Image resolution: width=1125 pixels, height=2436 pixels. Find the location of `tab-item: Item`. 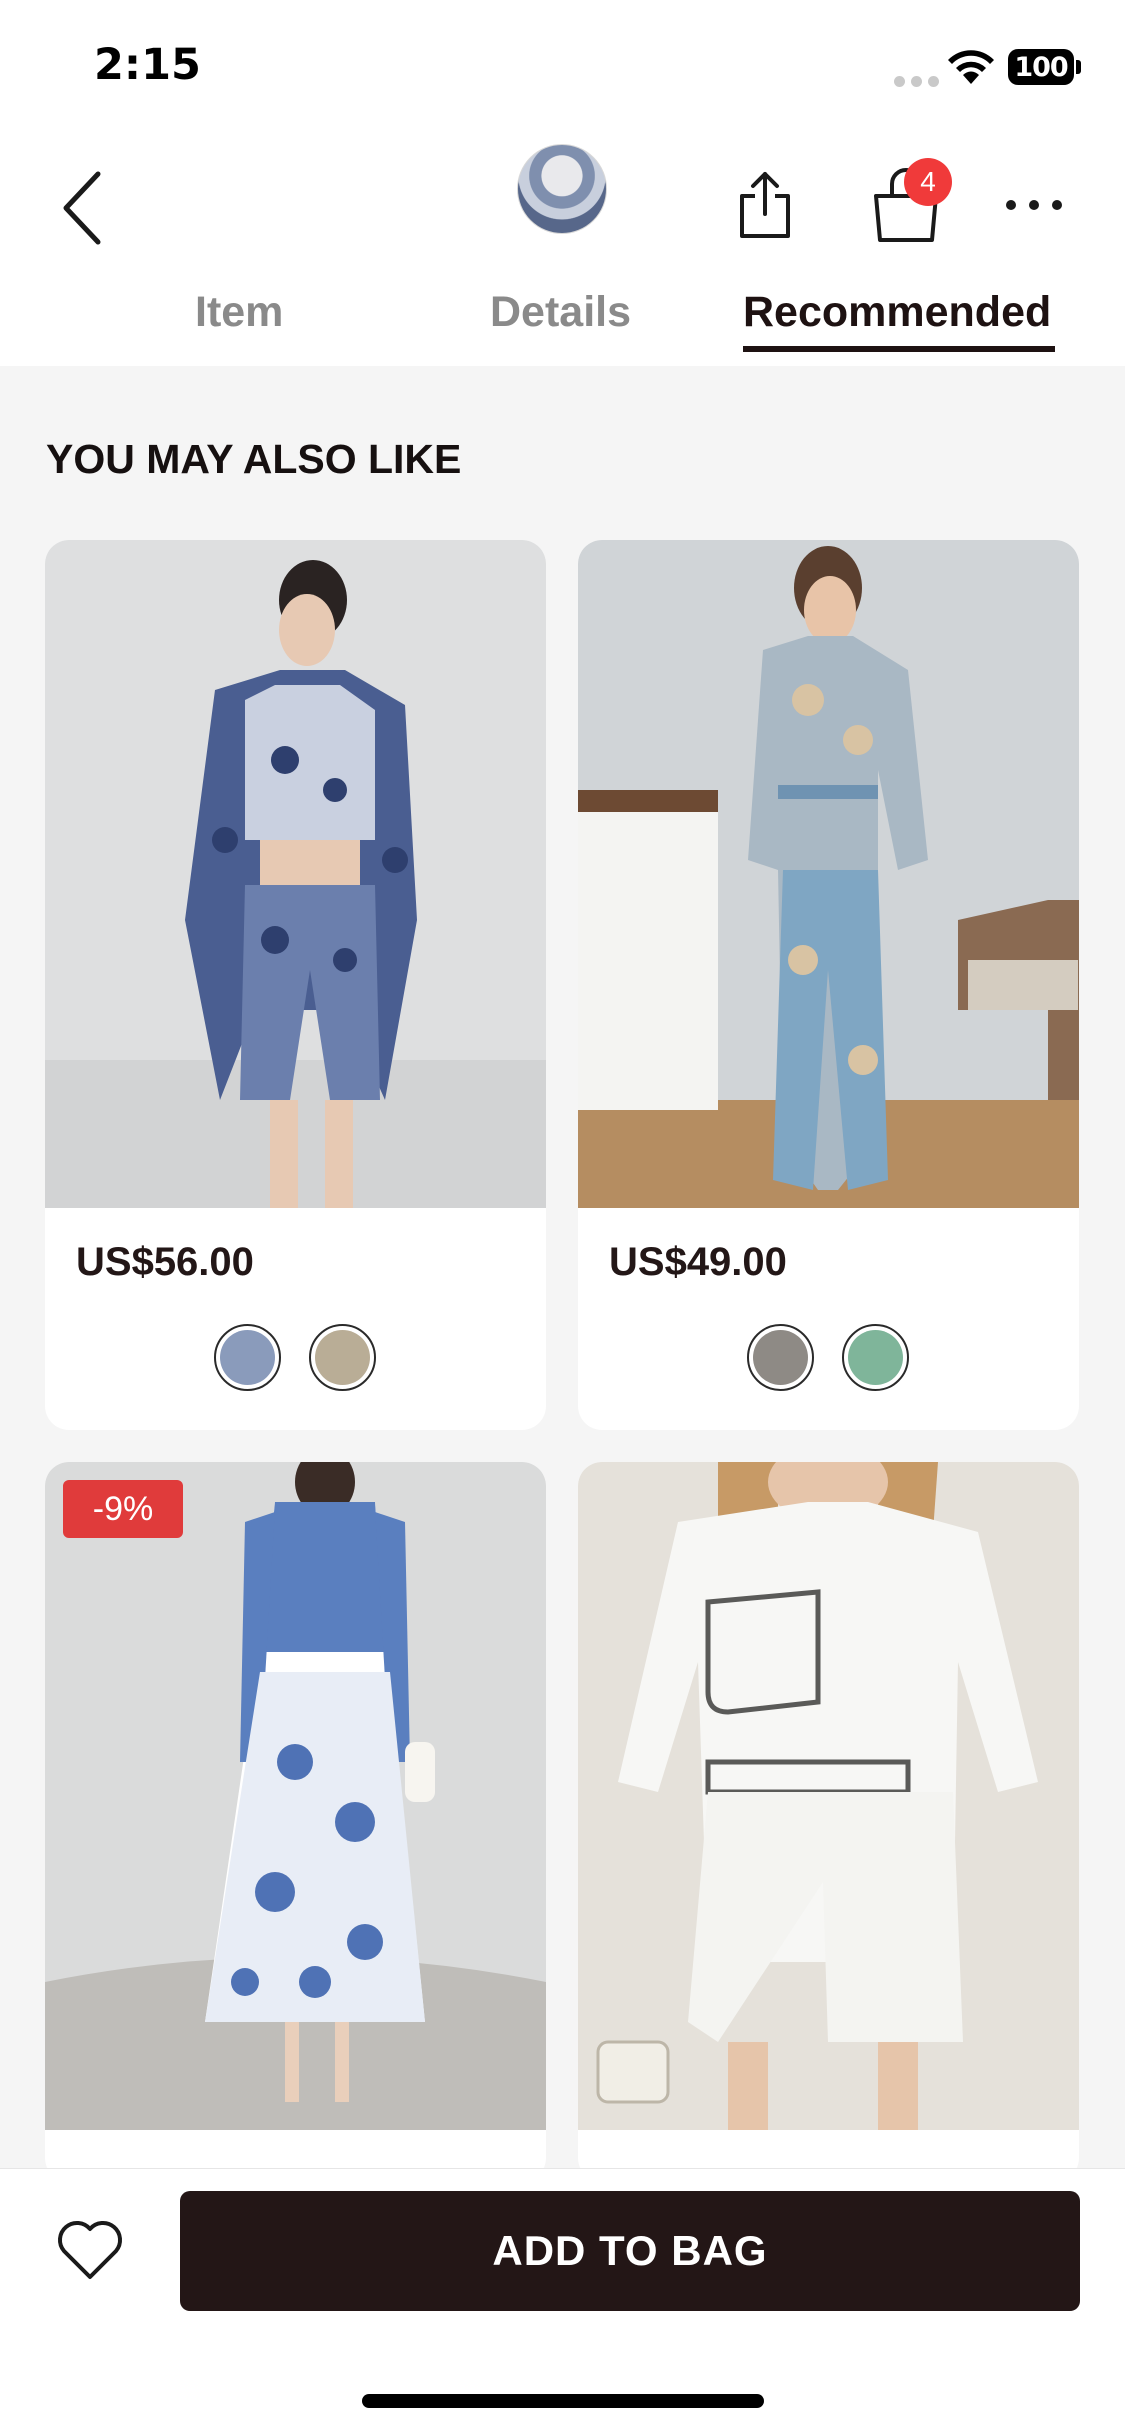

tab-item: Item is located at coordinates (239, 312).